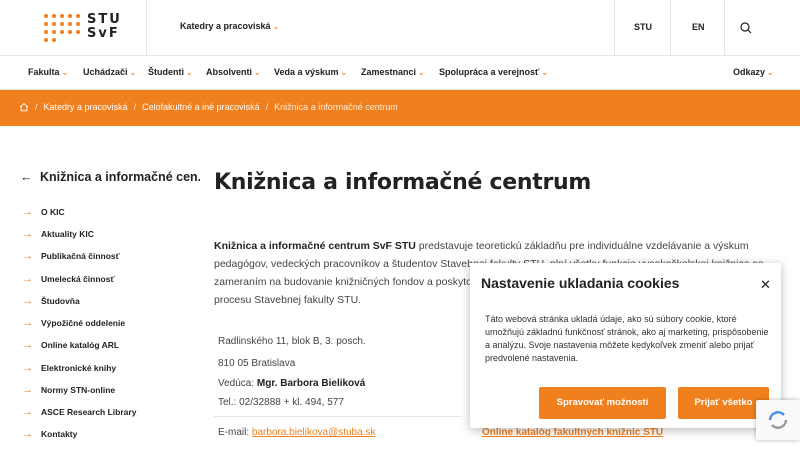  Describe the element at coordinates (79, 412) in the screenshot. I see `sidebar-item-asce-library: → ASCE Research Library` at that location.